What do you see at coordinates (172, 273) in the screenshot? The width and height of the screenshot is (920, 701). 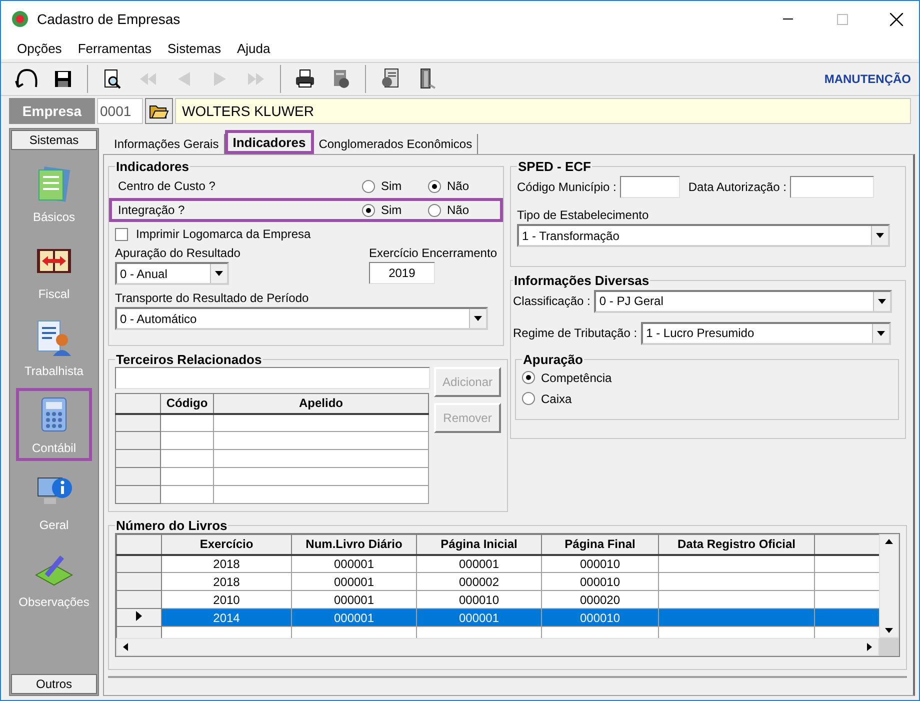 I see `dropdown: 0 - Anual` at bounding box center [172, 273].